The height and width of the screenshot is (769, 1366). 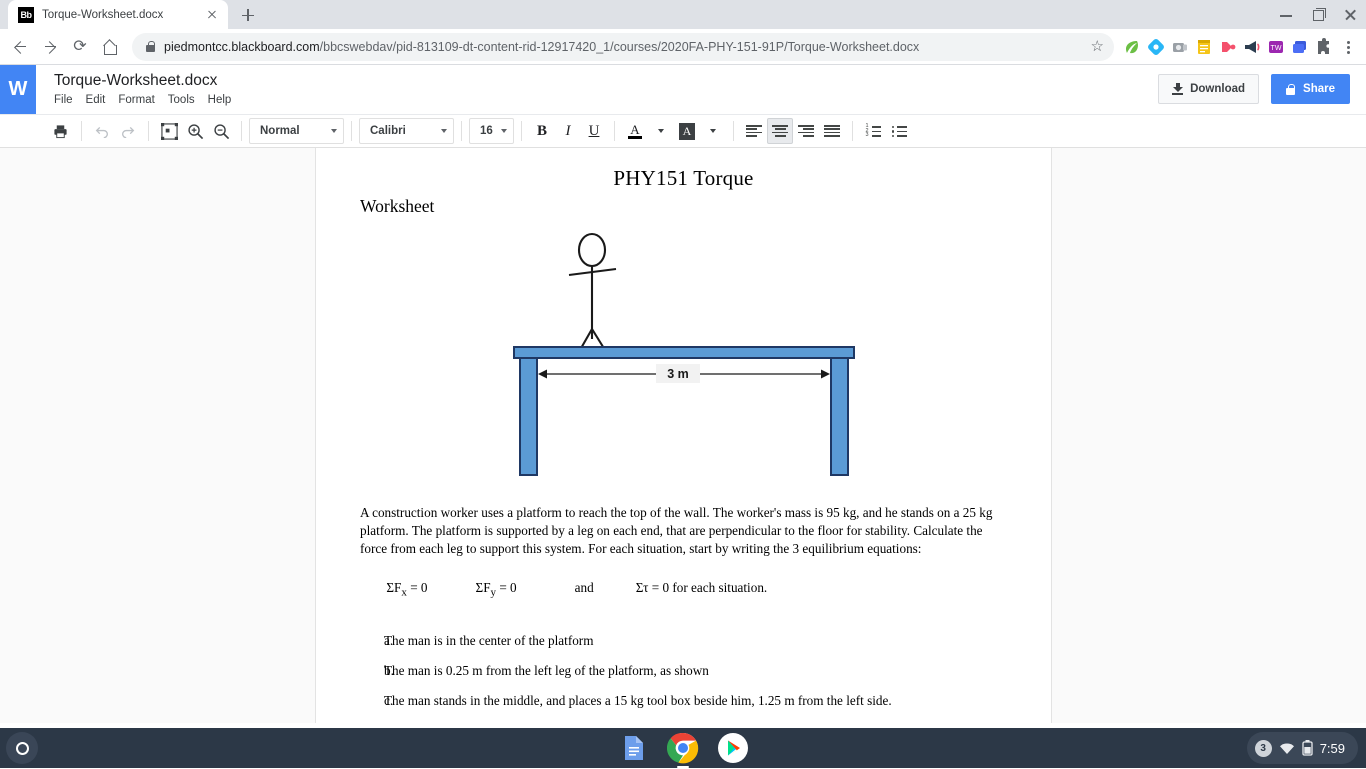 I want to click on chromeos-shelf: 3 7:59, so click(x=683, y=748).